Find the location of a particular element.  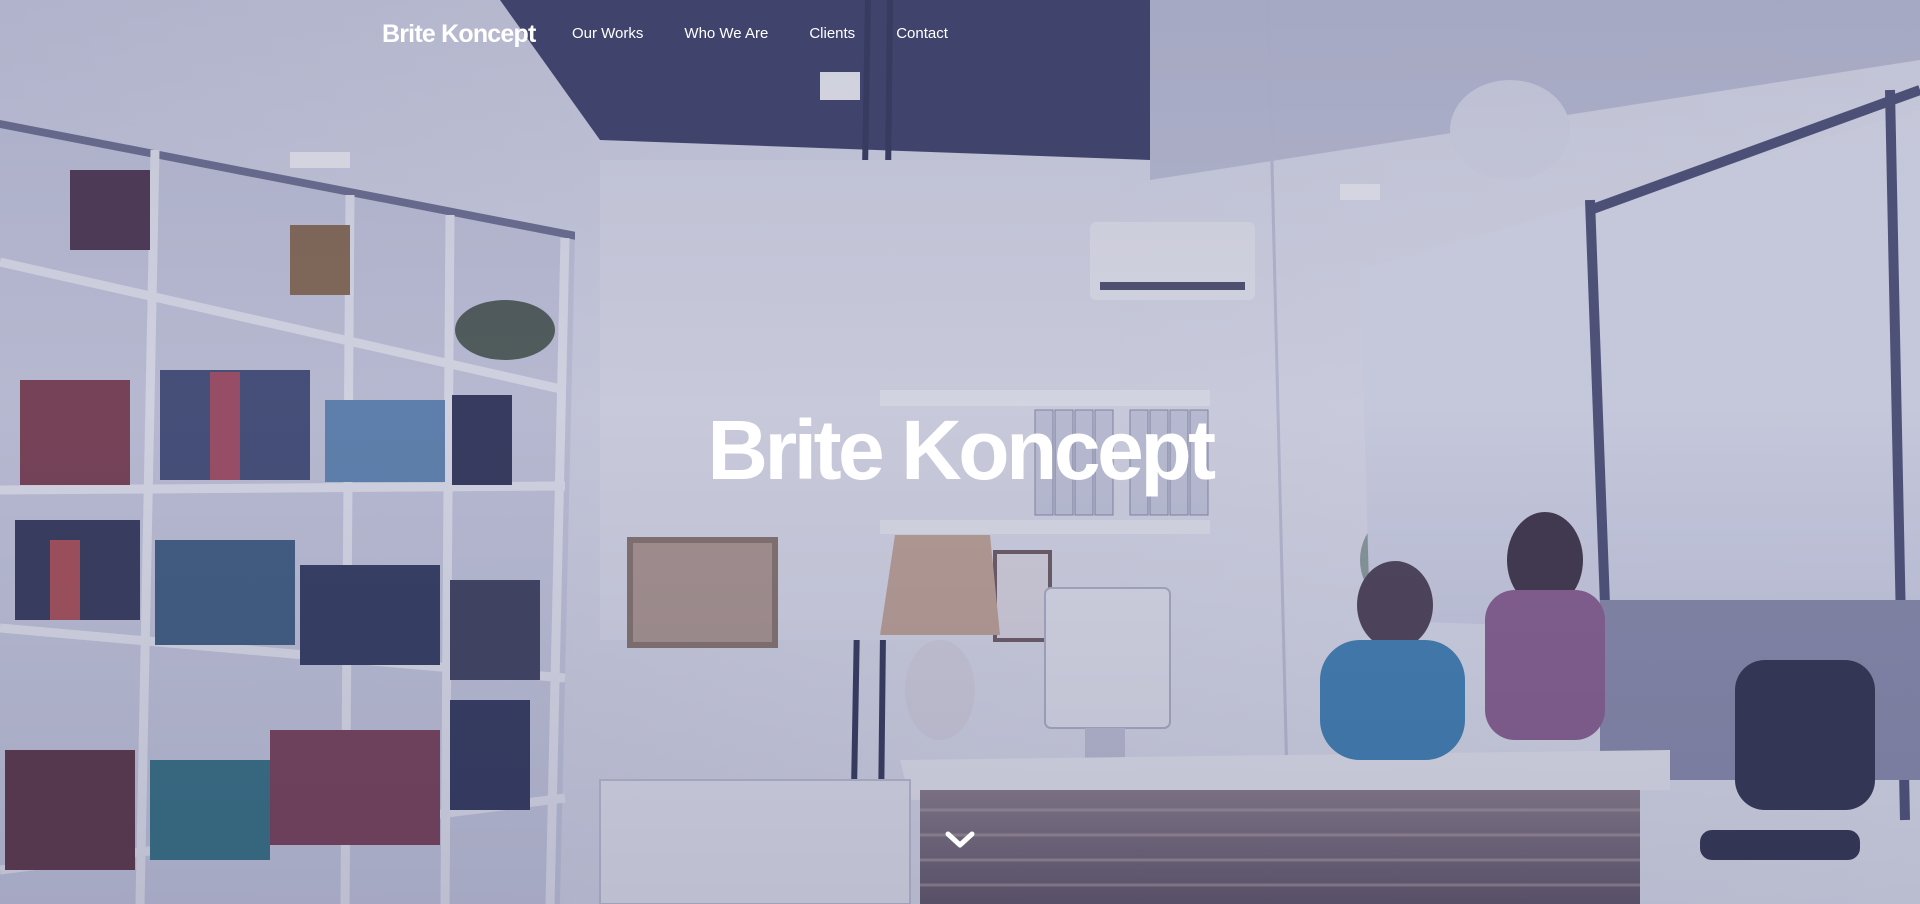

nav-link-our-works: Our Works is located at coordinates (607, 33).